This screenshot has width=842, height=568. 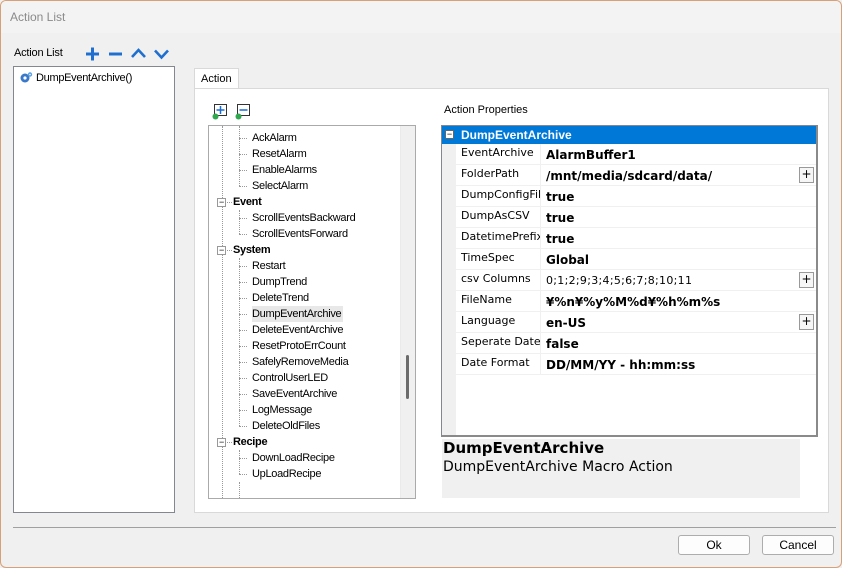 I want to click on property-row: TimeSpec Global, so click(x=636, y=259).